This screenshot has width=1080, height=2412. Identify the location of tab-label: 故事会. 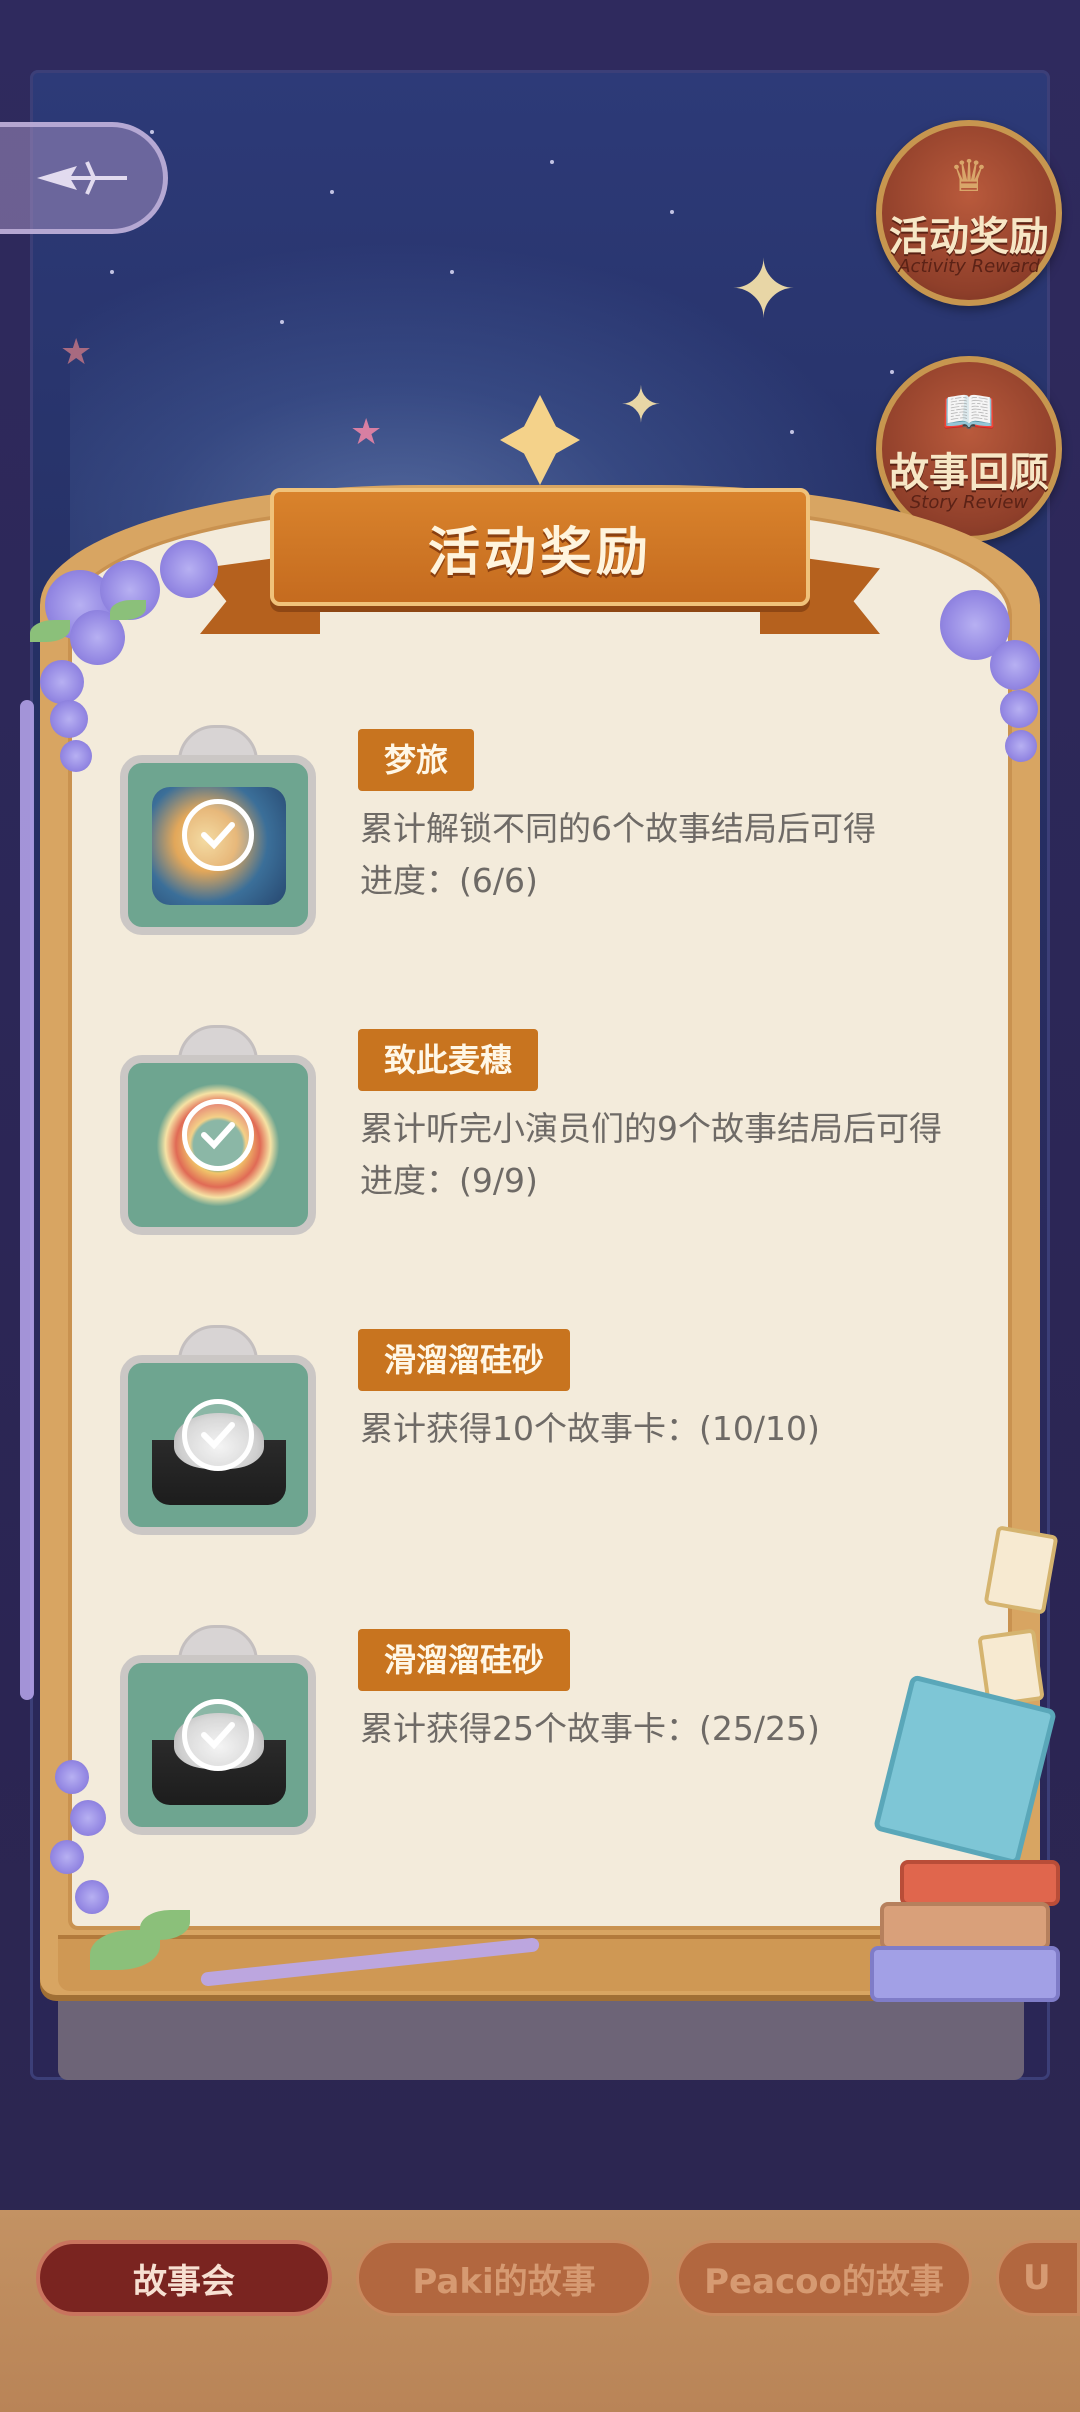
(184, 2281).